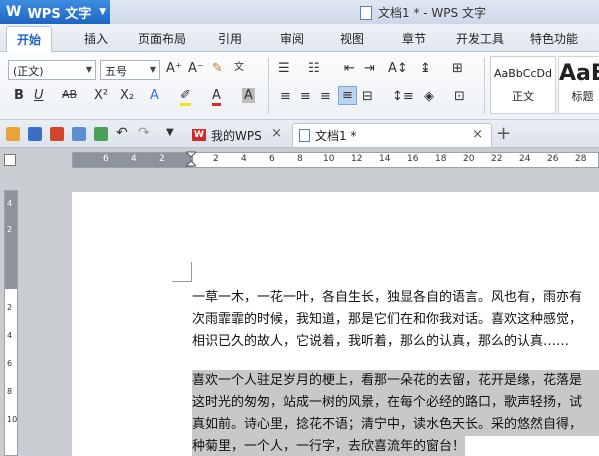 This screenshot has width=599, height=456. Describe the element at coordinates (52, 70) in the screenshot. I see `font-name-select: (正文) ▼` at that location.